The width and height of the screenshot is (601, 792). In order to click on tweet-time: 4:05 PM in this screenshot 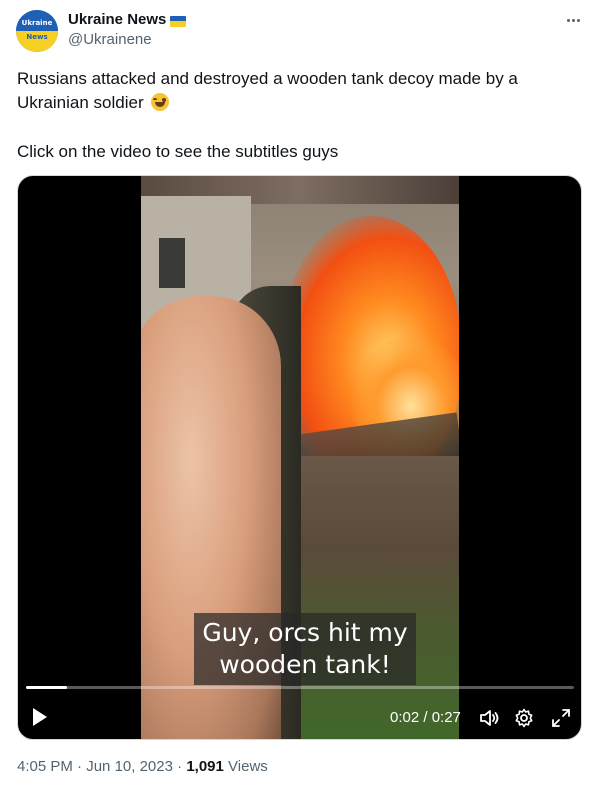, I will do `click(45, 766)`.